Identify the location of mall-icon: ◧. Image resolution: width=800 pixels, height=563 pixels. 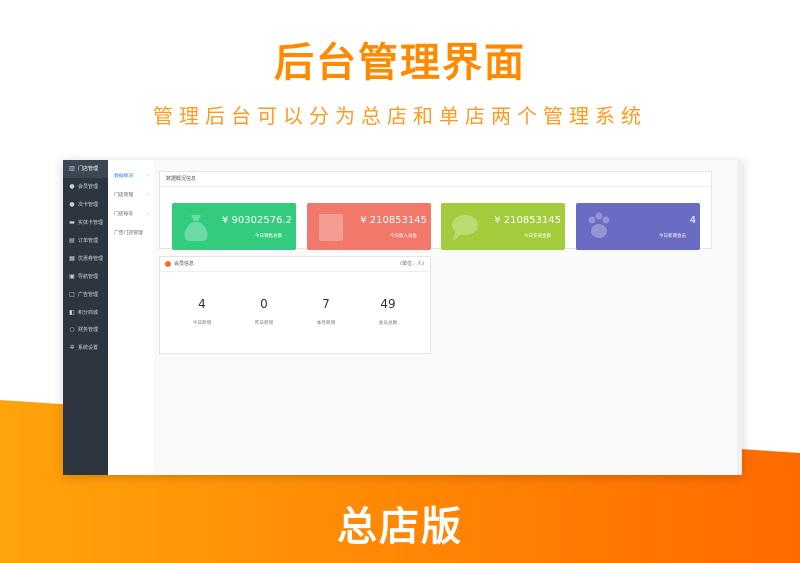
(72, 312).